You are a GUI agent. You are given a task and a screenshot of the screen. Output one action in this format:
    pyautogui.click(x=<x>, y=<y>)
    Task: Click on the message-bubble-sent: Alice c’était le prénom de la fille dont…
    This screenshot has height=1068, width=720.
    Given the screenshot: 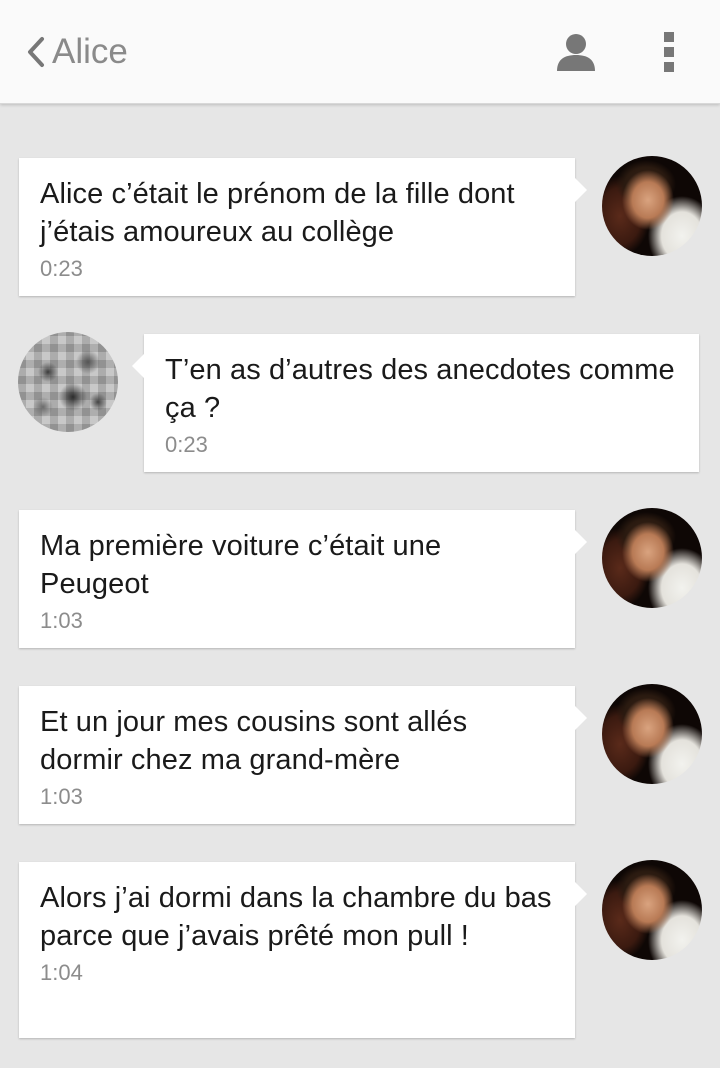 What is the action you would take?
    pyautogui.click(x=303, y=227)
    